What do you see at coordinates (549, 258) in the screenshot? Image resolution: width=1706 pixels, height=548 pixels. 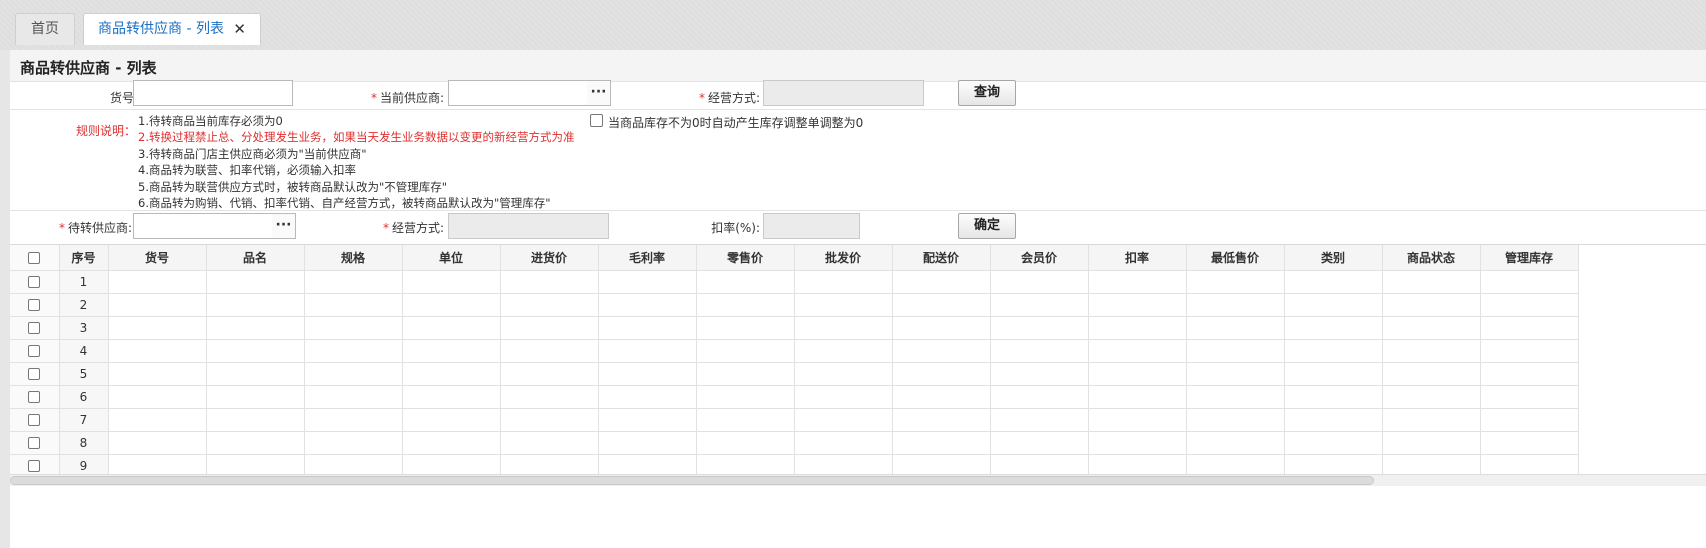 I see `column-header: 进货价` at bounding box center [549, 258].